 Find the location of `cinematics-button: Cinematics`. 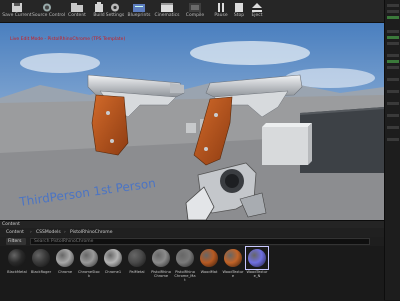

cinematics-button: Cinematics is located at coordinates (167, 11).